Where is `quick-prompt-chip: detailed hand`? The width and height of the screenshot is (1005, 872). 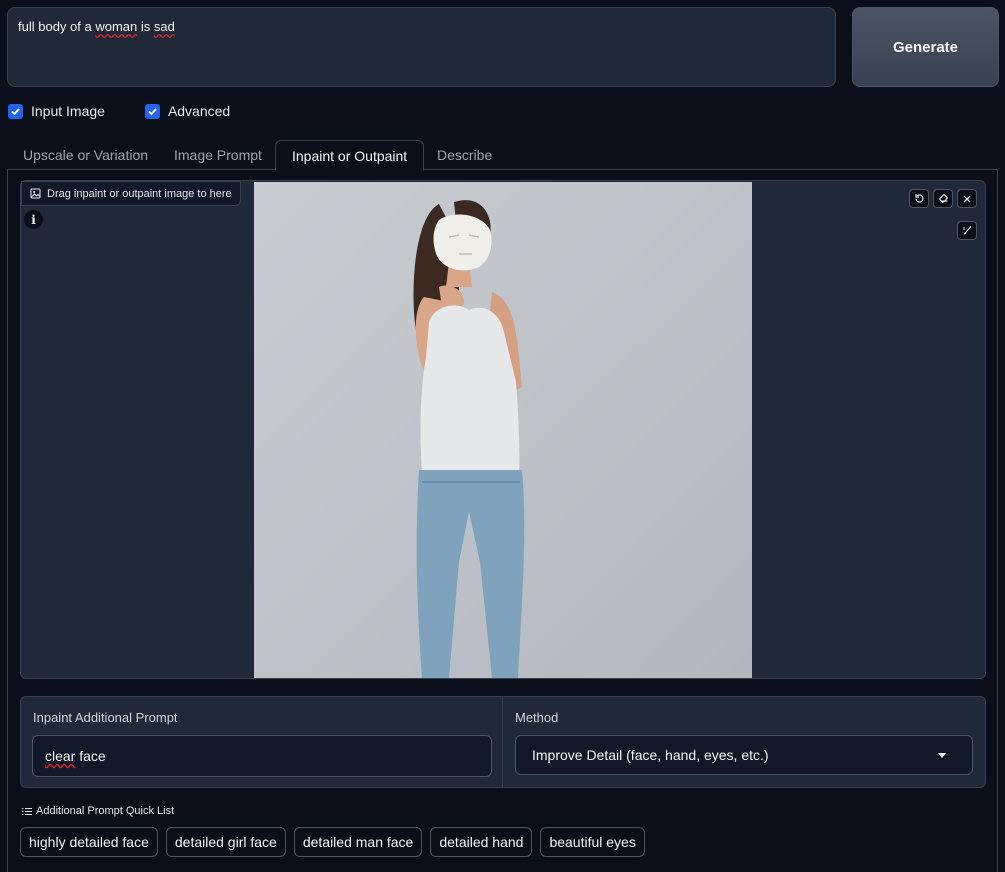
quick-prompt-chip: detailed hand is located at coordinates (481, 842).